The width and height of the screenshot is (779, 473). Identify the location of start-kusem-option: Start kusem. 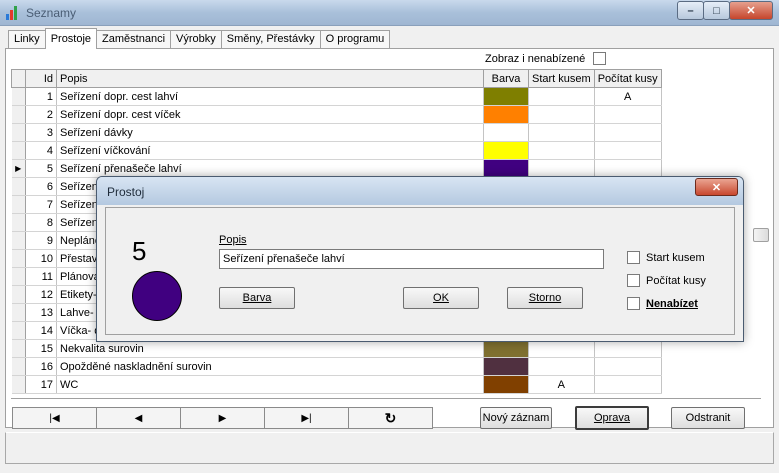
(666, 257).